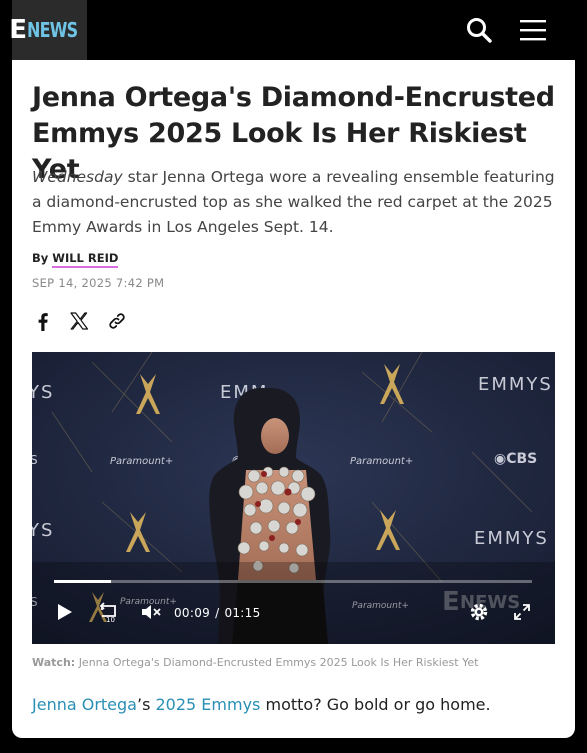 The width and height of the screenshot is (587, 753). I want to click on svg-text: ◉CBS, so click(515, 459).